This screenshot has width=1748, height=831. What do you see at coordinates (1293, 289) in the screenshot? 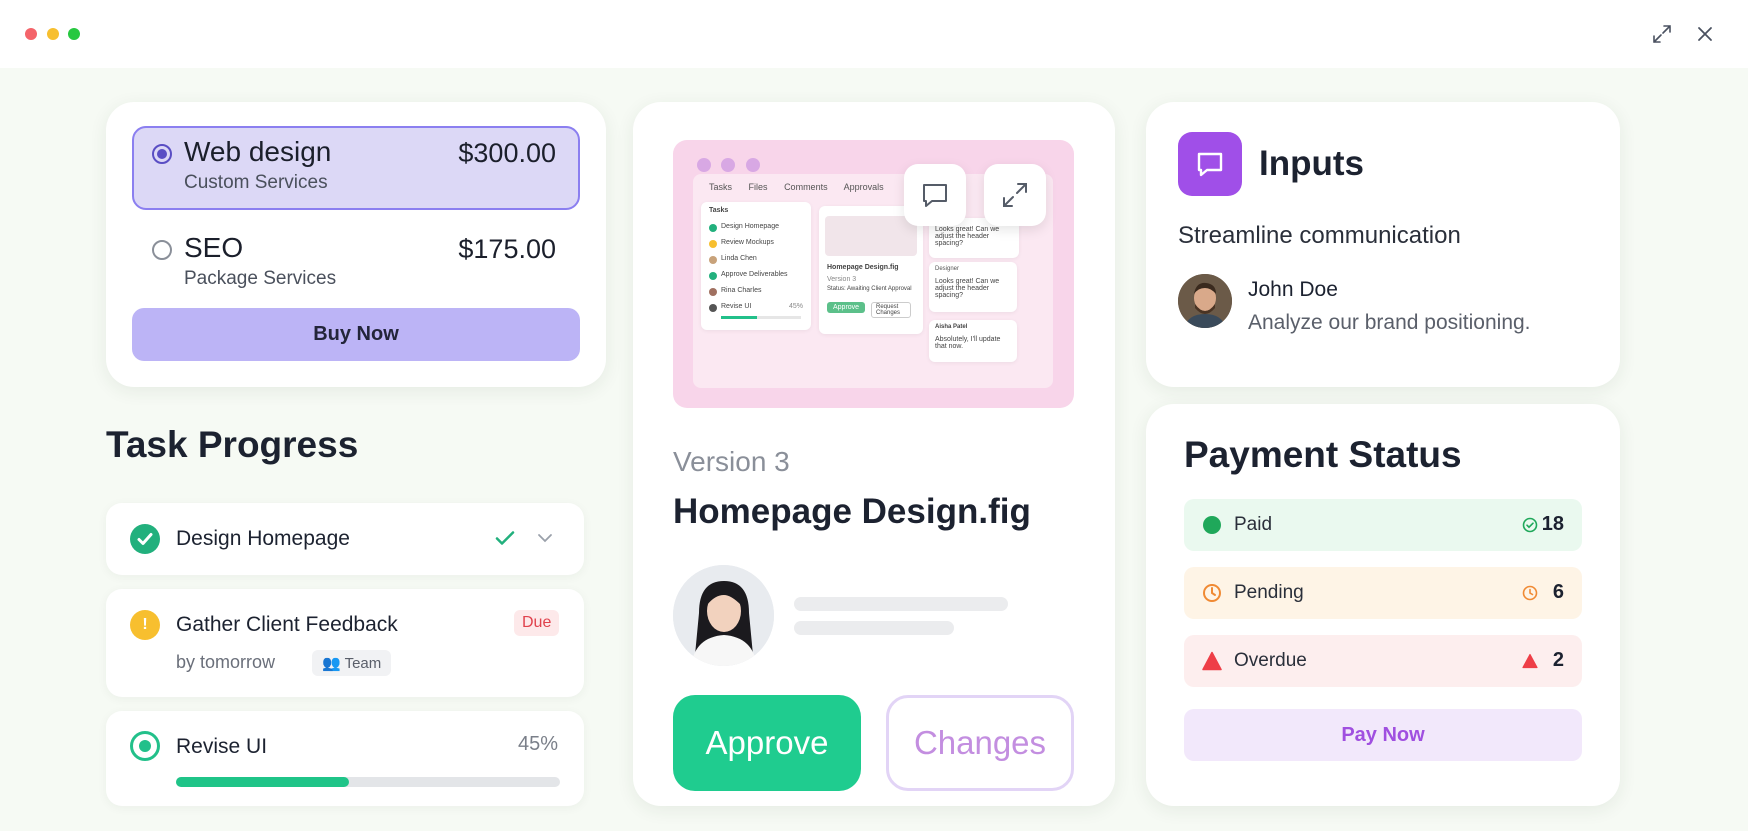
I see `user-name: John Doe` at bounding box center [1293, 289].